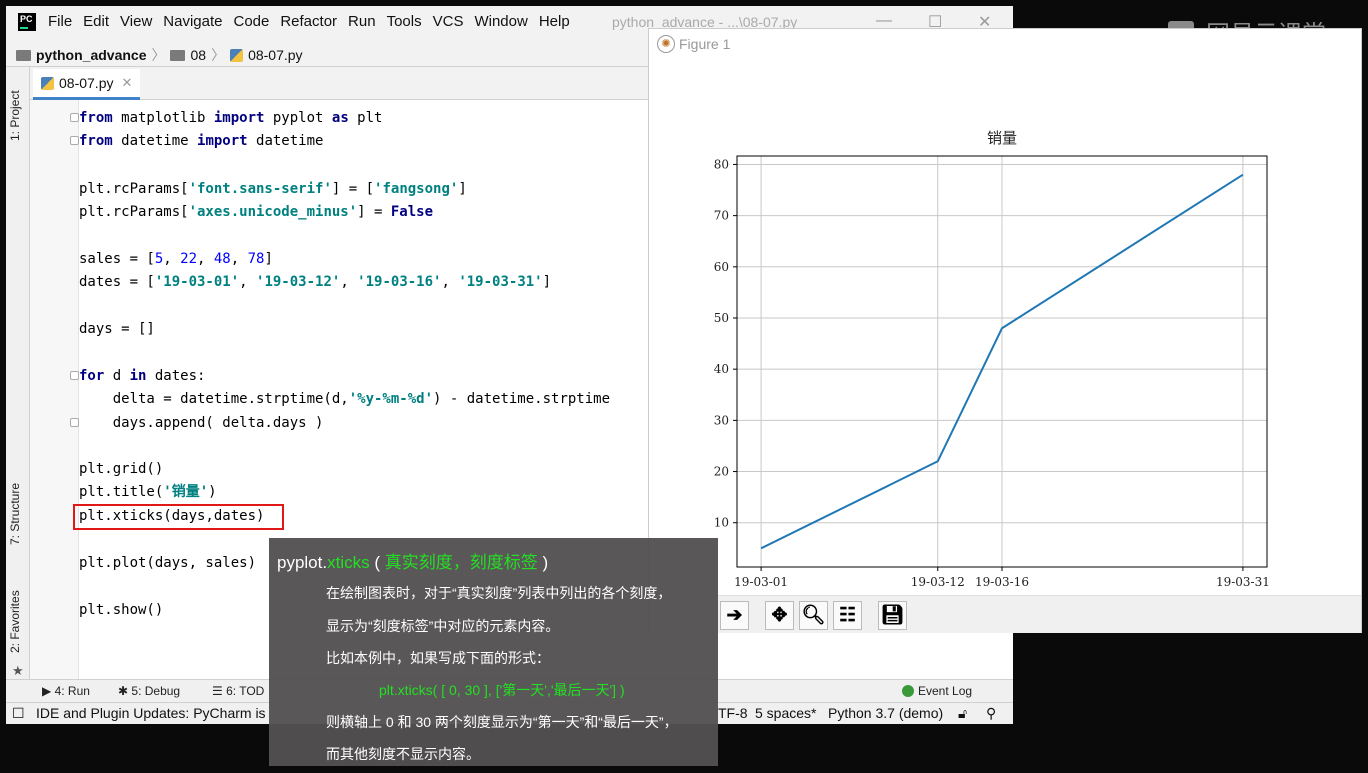  What do you see at coordinates (168, 563) in the screenshot?
I see `code-line: plt.plot(days, sales)` at bounding box center [168, 563].